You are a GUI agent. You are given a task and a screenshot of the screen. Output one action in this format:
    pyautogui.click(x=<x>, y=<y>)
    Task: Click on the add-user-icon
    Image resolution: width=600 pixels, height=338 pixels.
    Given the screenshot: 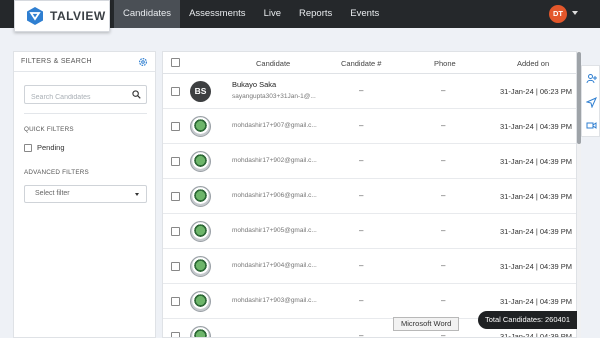 What is the action you would take?
    pyautogui.click(x=591, y=78)
    